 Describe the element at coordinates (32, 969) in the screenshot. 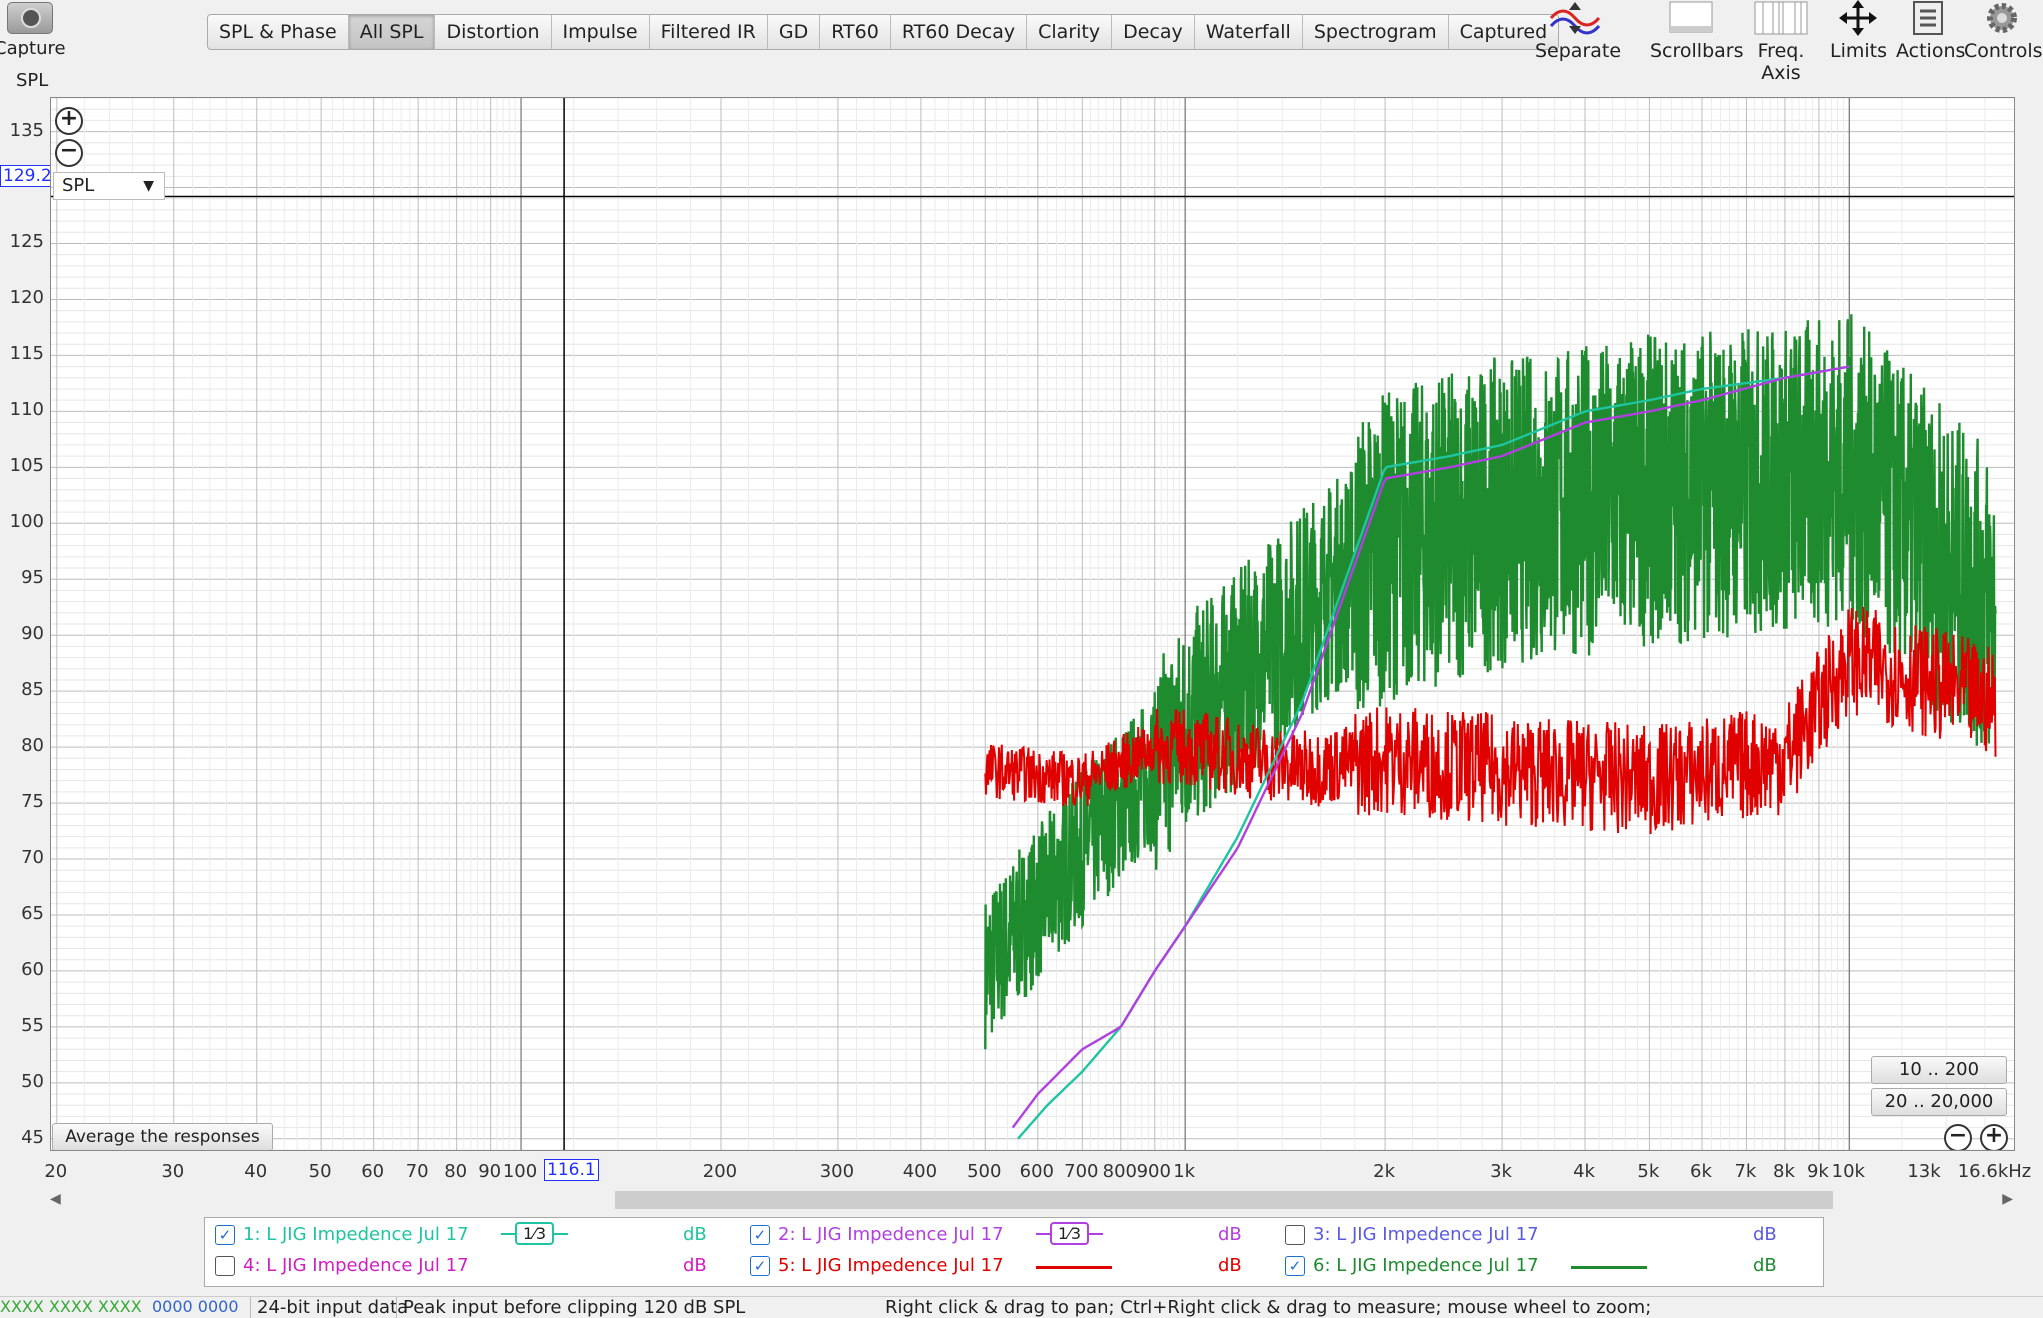

I see `y-tick-label: 60` at that location.